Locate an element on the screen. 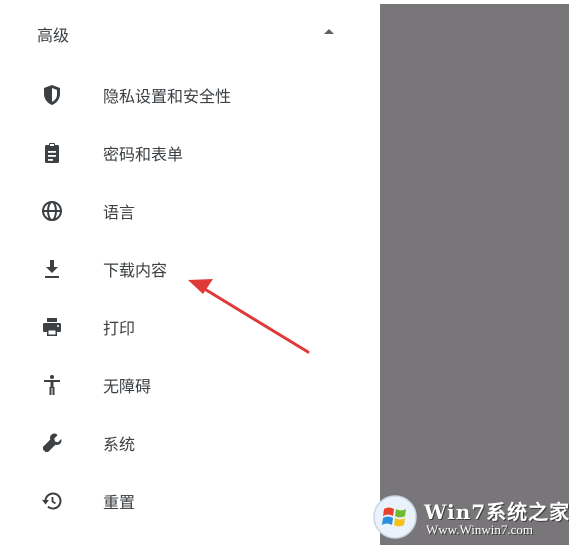  menu-item-accessibility: 无障碍 is located at coordinates (190, 383).